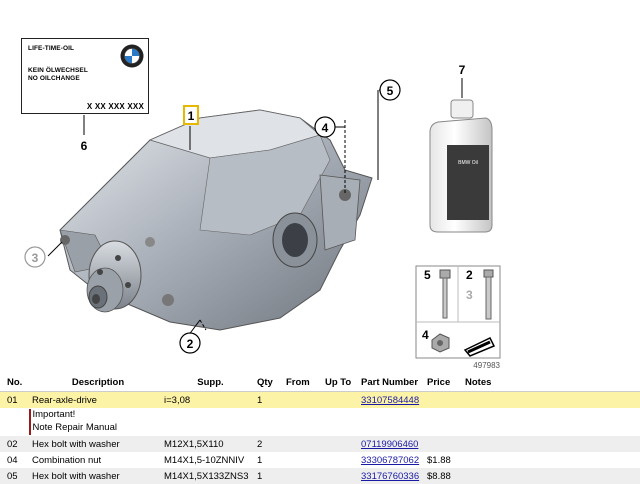 Image resolution: width=640 pixels, height=484 pixels. Describe the element at coordinates (76, 444) in the screenshot. I see `row-description: Hex bolt with washer` at that location.